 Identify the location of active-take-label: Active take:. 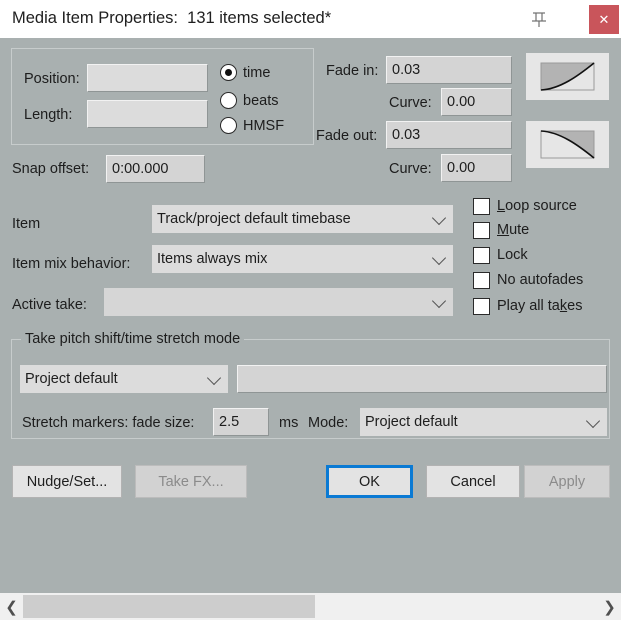
(49, 305).